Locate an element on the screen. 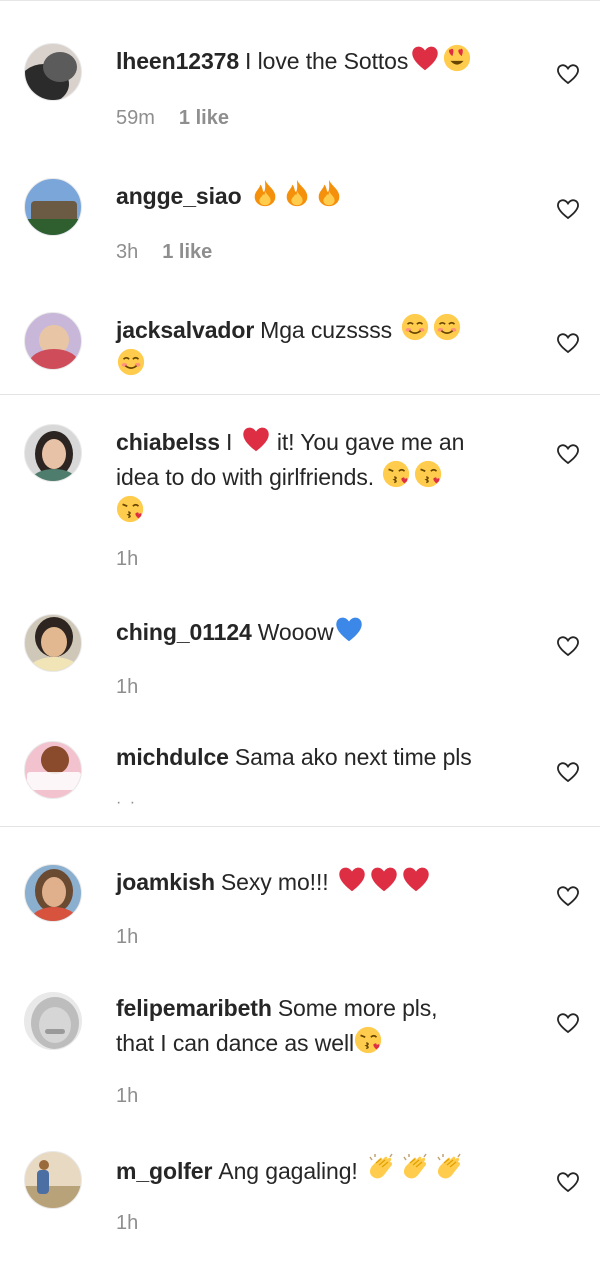 The width and height of the screenshot is (600, 1267). comment-text: Wooow is located at coordinates (295, 632).